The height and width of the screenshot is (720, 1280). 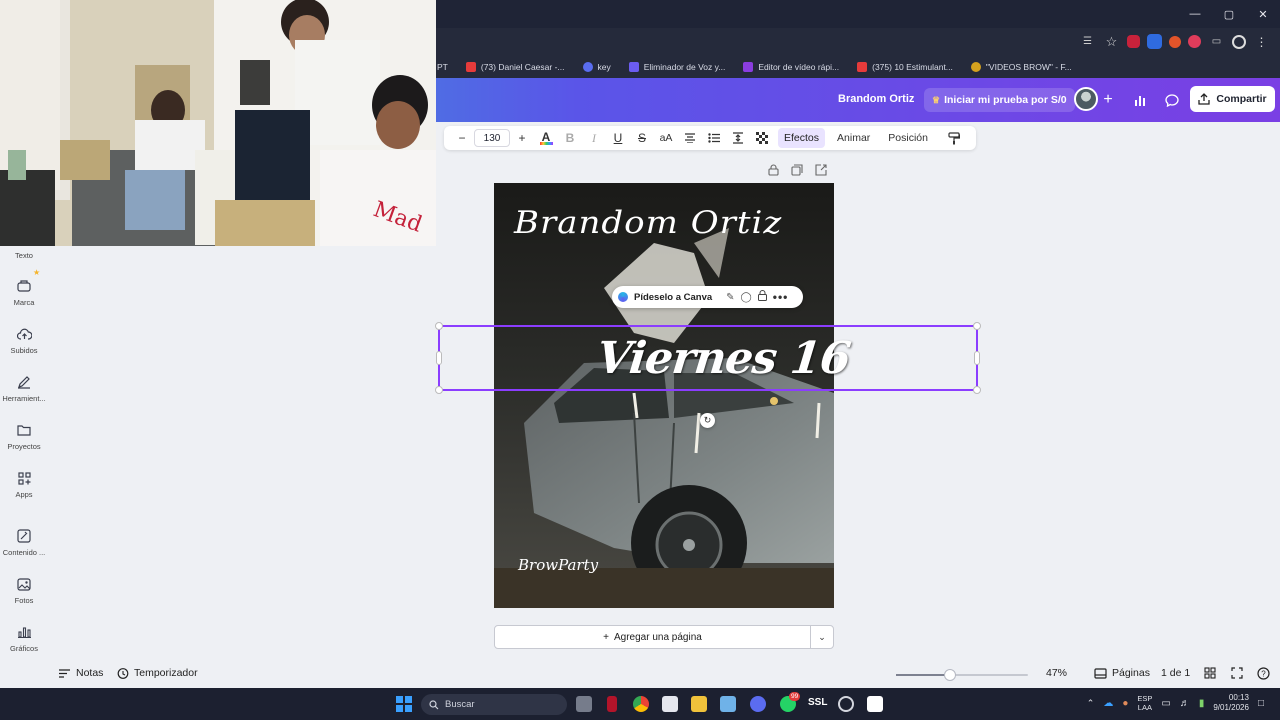 What do you see at coordinates (821, 171) in the screenshot?
I see `add-page-icon` at bounding box center [821, 171].